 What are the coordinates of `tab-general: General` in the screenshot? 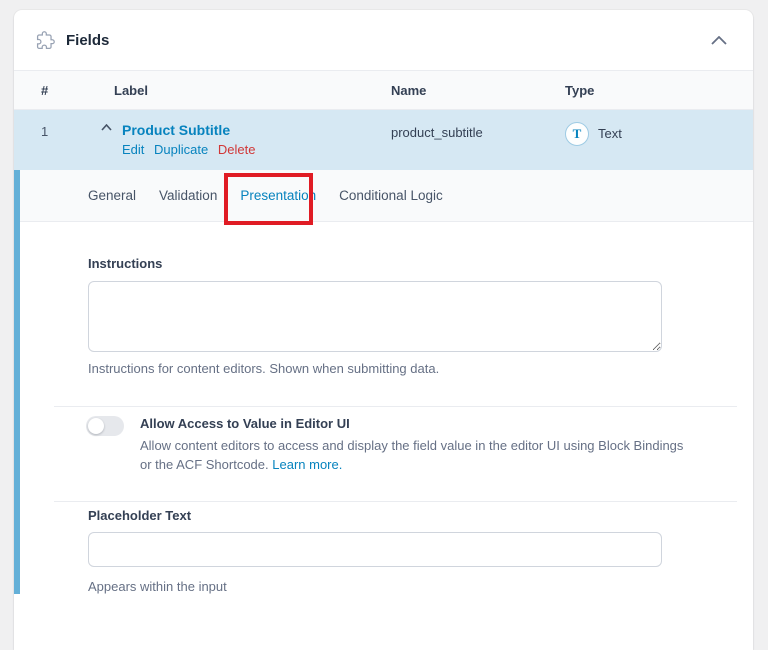 It's located at (112, 195).